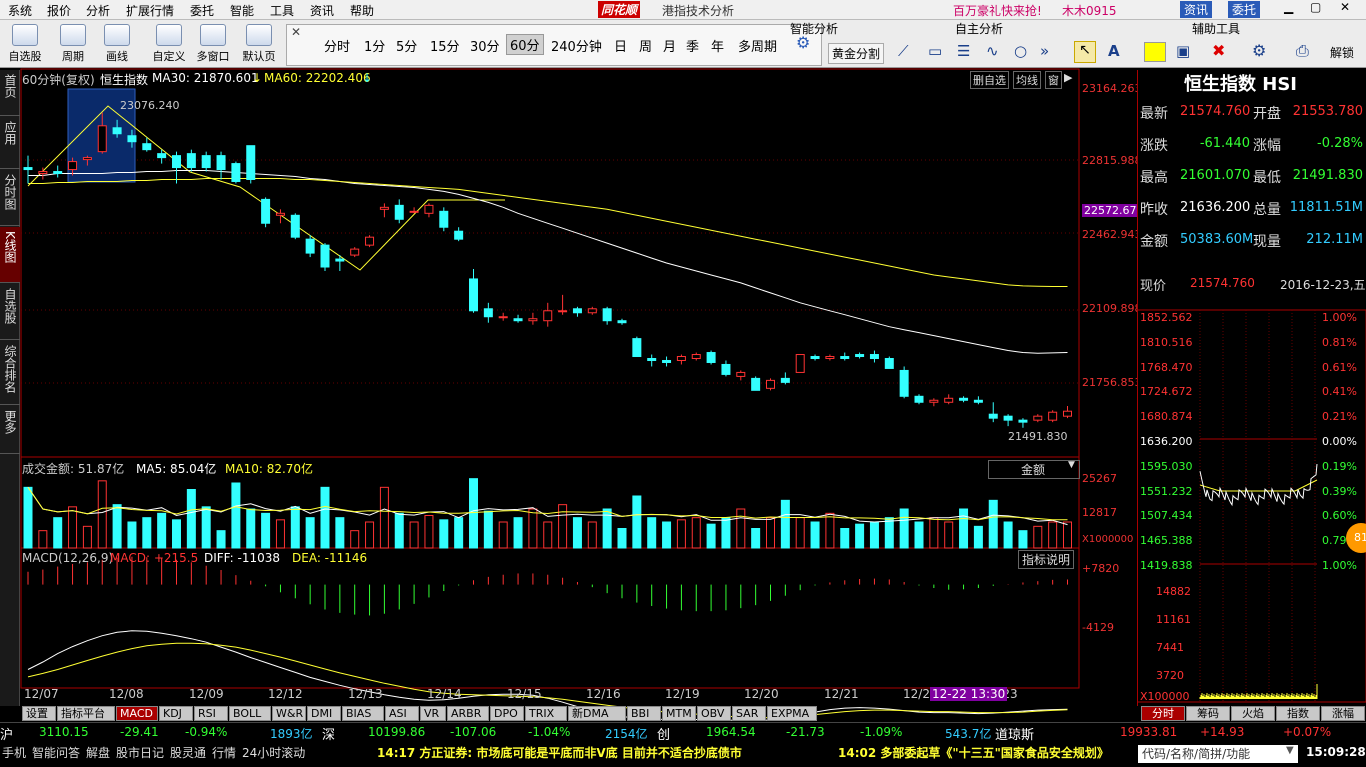 Image resolution: width=1366 pixels, height=767 pixels. I want to click on status-link-0: 手机, so click(14, 752).